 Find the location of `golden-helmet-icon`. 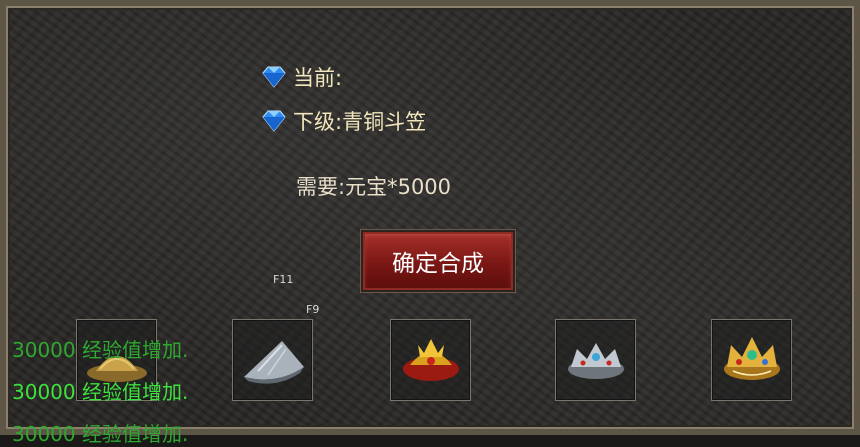

golden-helmet-icon is located at coordinates (430, 360).